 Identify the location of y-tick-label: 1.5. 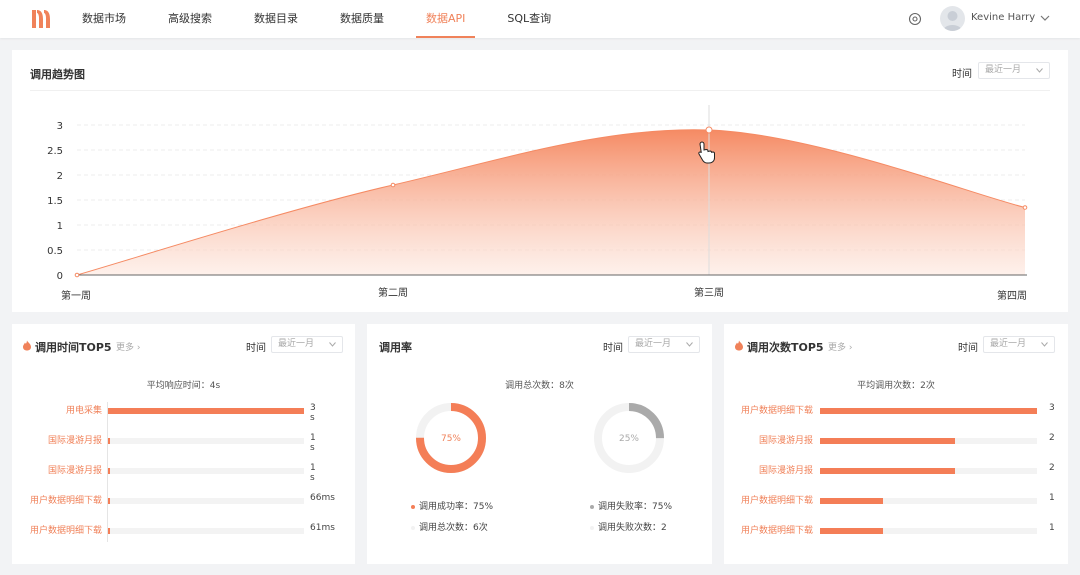
(55, 201).